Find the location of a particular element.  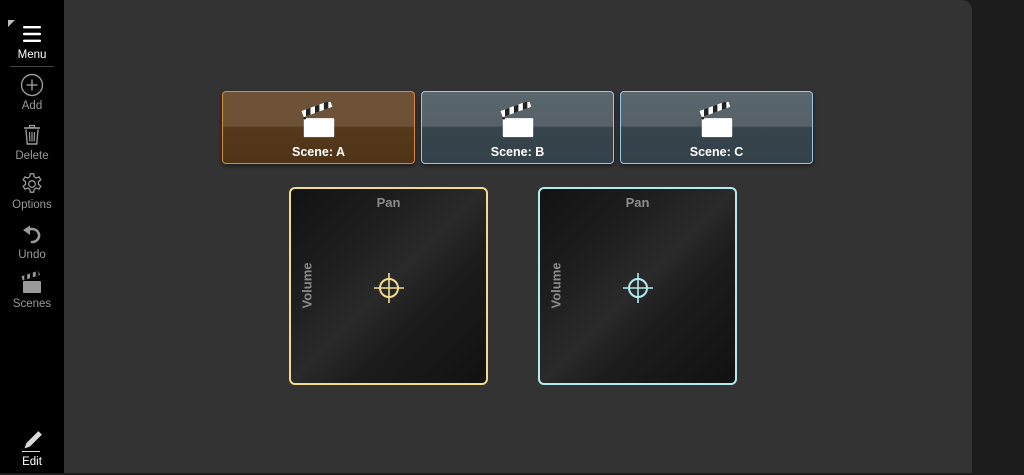

undo-label: Undo is located at coordinates (32, 255).